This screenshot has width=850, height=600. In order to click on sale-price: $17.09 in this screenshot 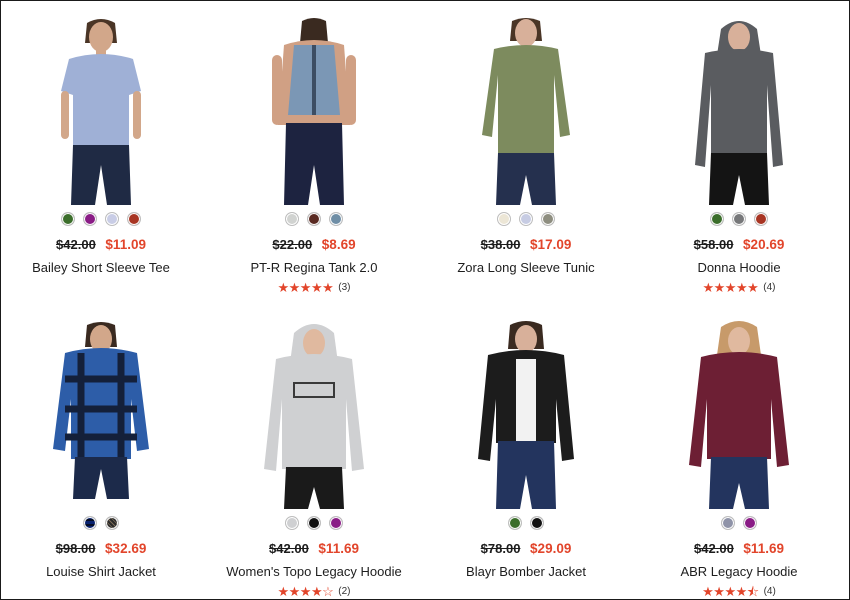, I will do `click(551, 244)`.